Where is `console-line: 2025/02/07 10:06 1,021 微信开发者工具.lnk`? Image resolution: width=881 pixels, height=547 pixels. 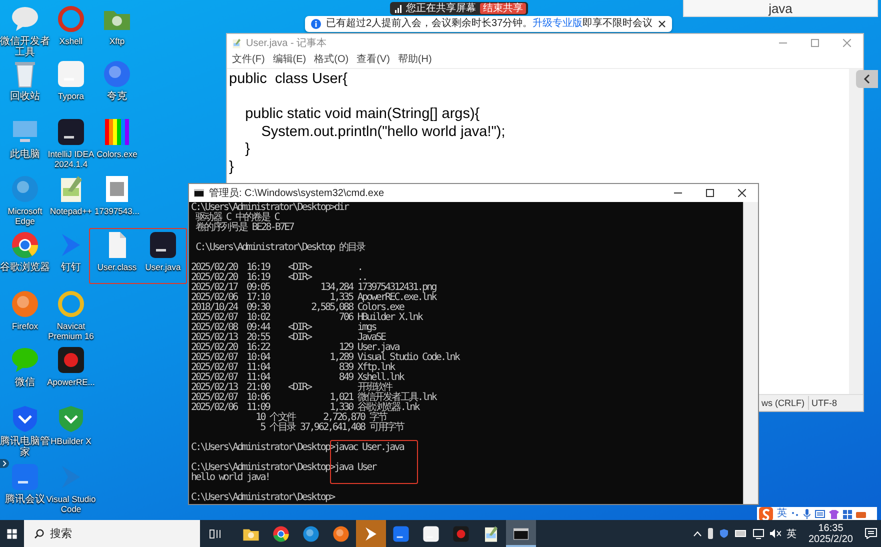
console-line: 2025/02/07 10:06 1,021 微信开发者工具.lnk is located at coordinates (313, 397).